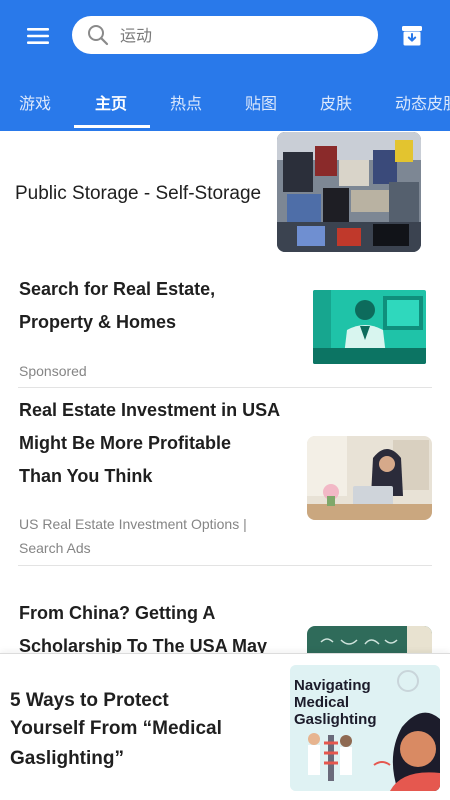 This screenshot has height=800, width=450. Describe the element at coordinates (412, 36) in the screenshot. I see `archive-download-icon` at that location.